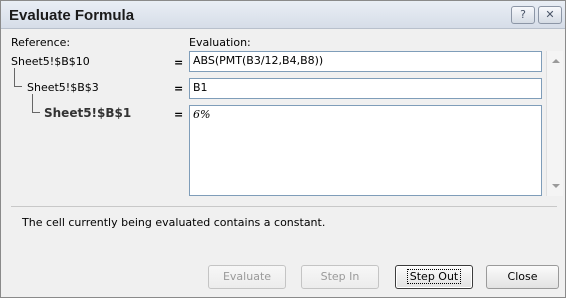 The width and height of the screenshot is (566, 298). What do you see at coordinates (50, 61) in the screenshot?
I see `reference-sheet5-b10: Sheet5!$B$10` at bounding box center [50, 61].